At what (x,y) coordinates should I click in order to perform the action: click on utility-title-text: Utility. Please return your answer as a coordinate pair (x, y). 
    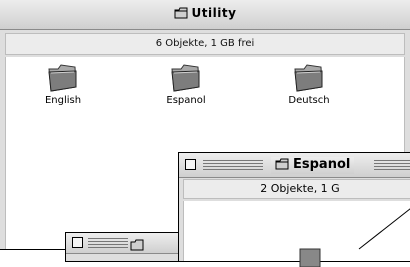
    Looking at the image, I should click on (214, 13).